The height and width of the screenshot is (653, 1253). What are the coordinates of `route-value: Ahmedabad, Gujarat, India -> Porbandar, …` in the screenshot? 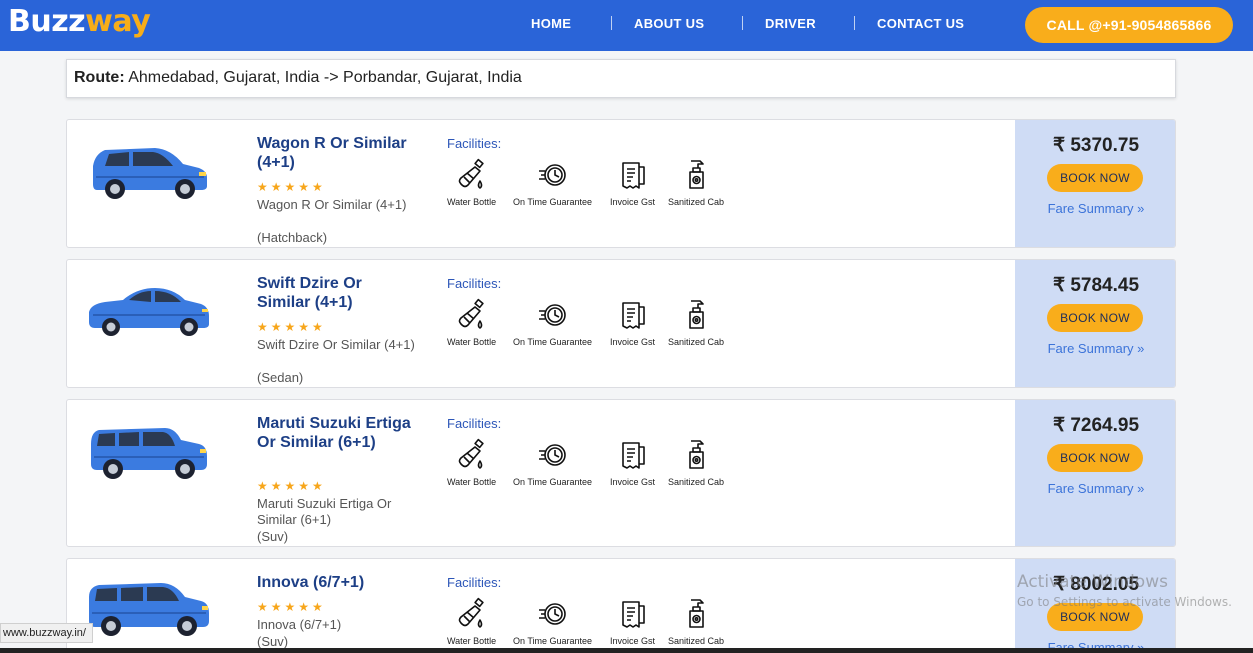 It's located at (325, 77).